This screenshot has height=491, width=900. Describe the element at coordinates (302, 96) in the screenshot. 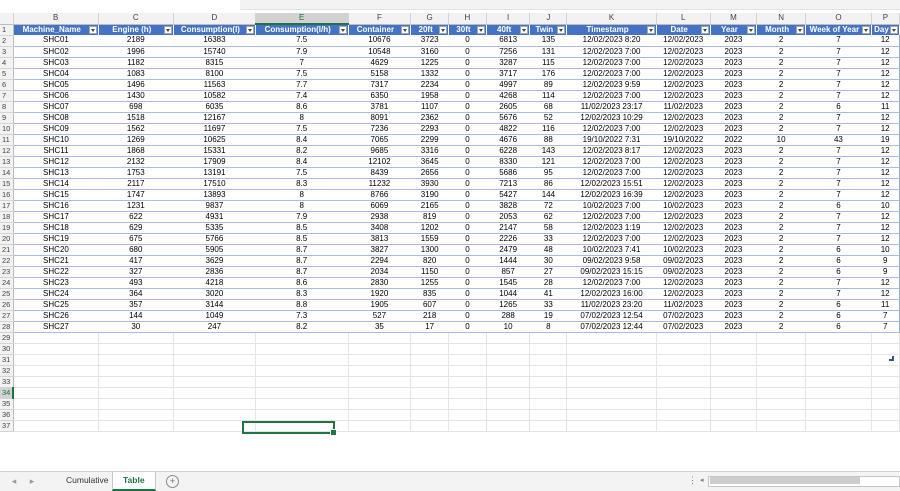

I see `table-cell: 7.4` at that location.